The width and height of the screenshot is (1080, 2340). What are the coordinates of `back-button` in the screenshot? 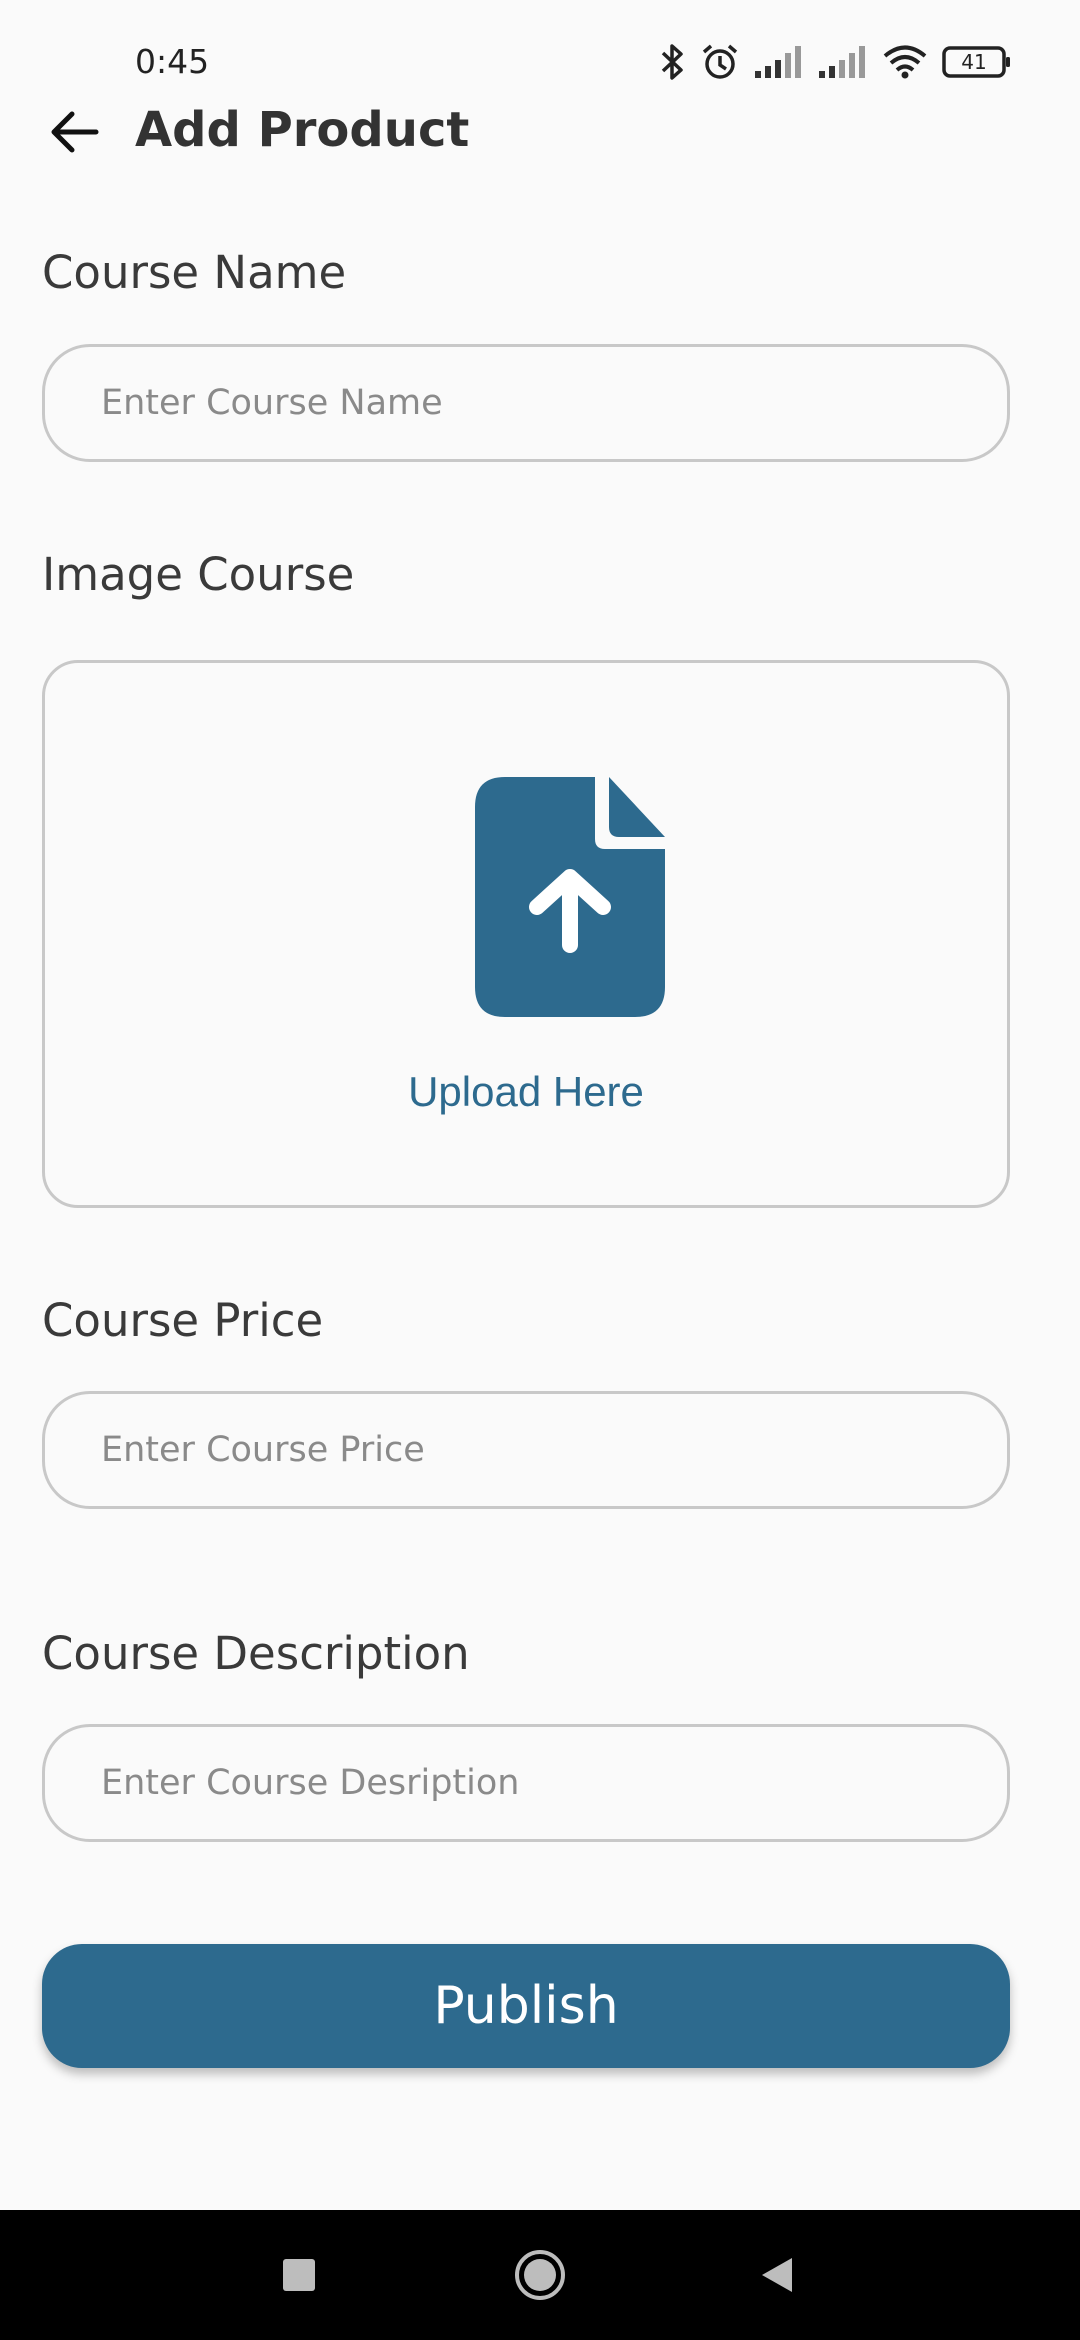 It's located at (74, 132).